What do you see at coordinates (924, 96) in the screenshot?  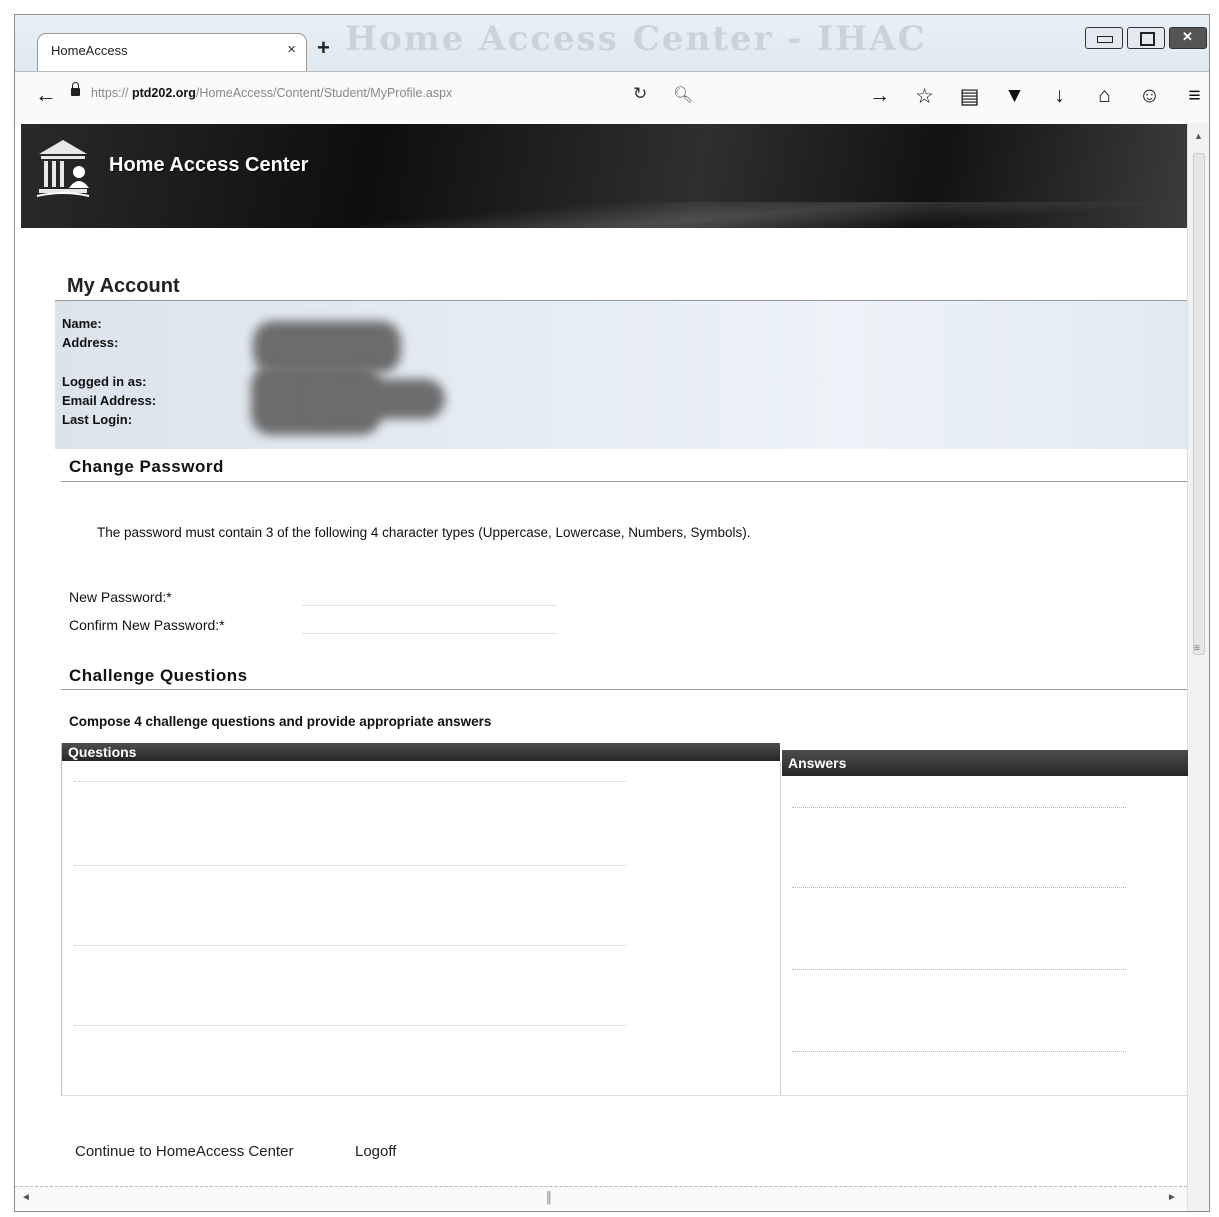 I see `star-icon: ☆` at bounding box center [924, 96].